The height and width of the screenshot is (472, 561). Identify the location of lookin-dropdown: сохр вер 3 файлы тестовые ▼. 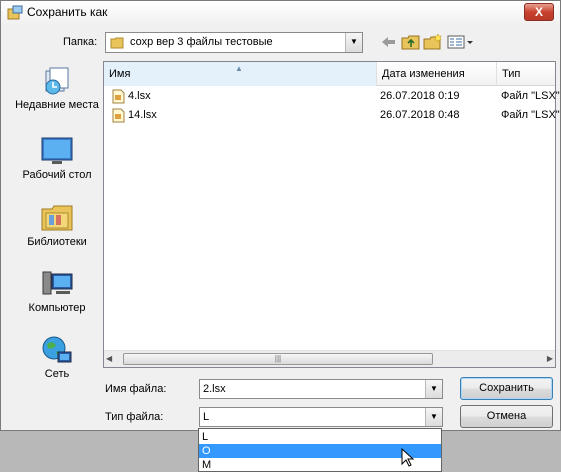
(234, 42).